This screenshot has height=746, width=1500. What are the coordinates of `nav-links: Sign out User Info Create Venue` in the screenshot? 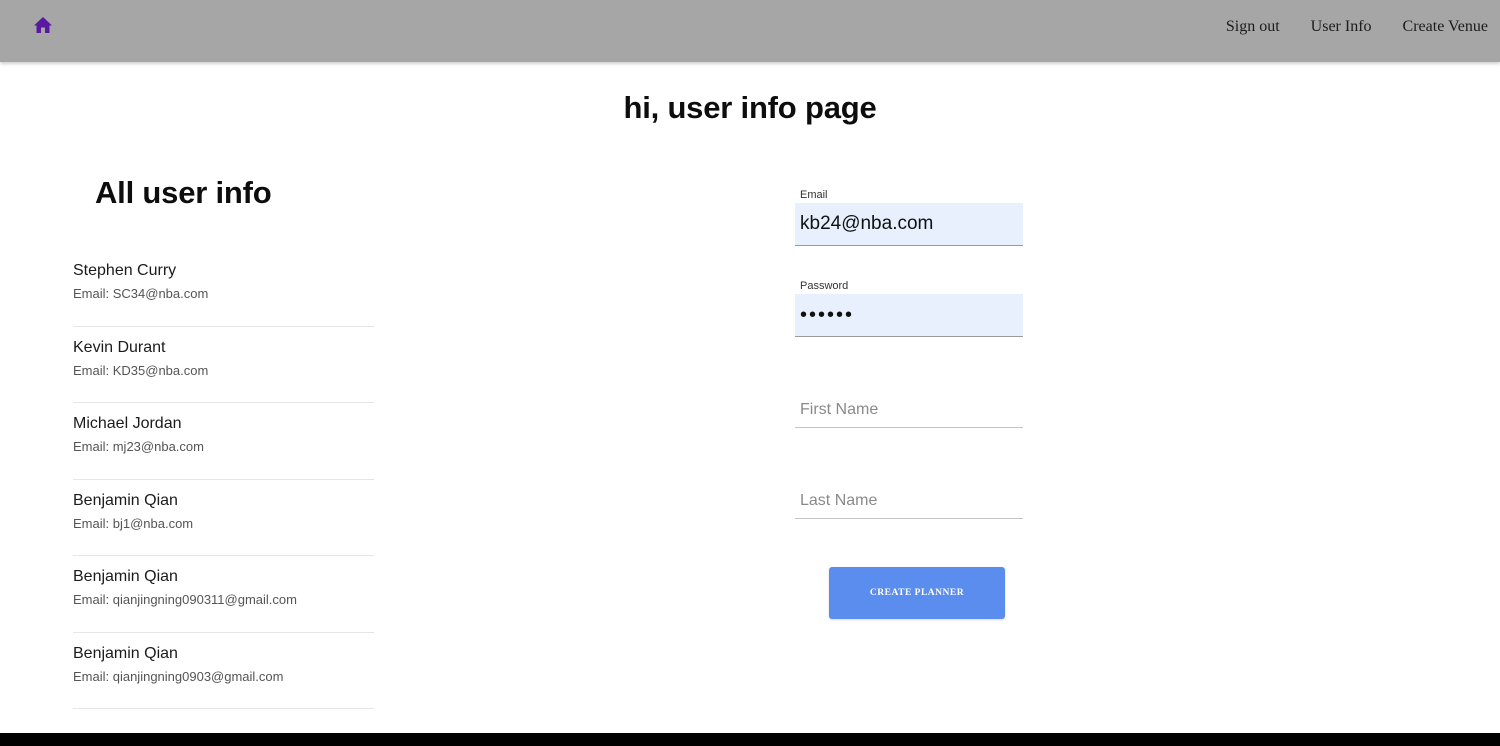 It's located at (1341, 27).